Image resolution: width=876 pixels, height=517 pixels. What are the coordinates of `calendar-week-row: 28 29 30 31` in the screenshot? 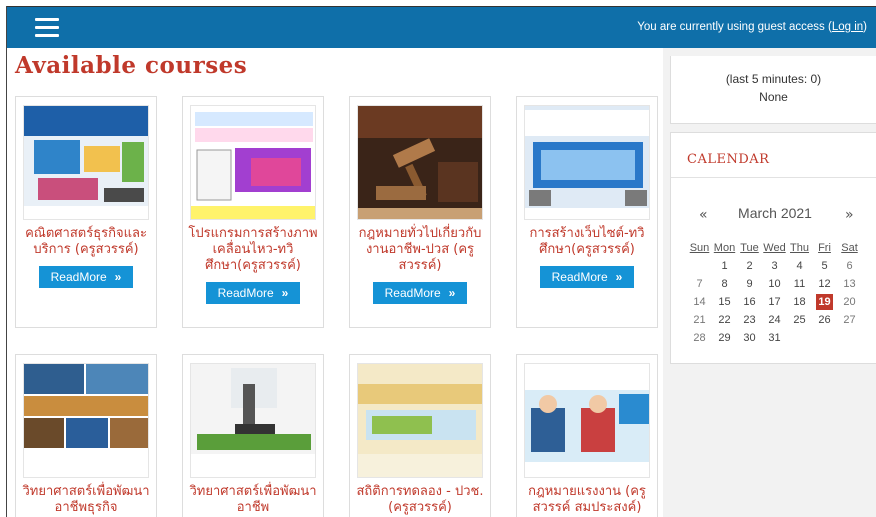 It's located at (774, 338).